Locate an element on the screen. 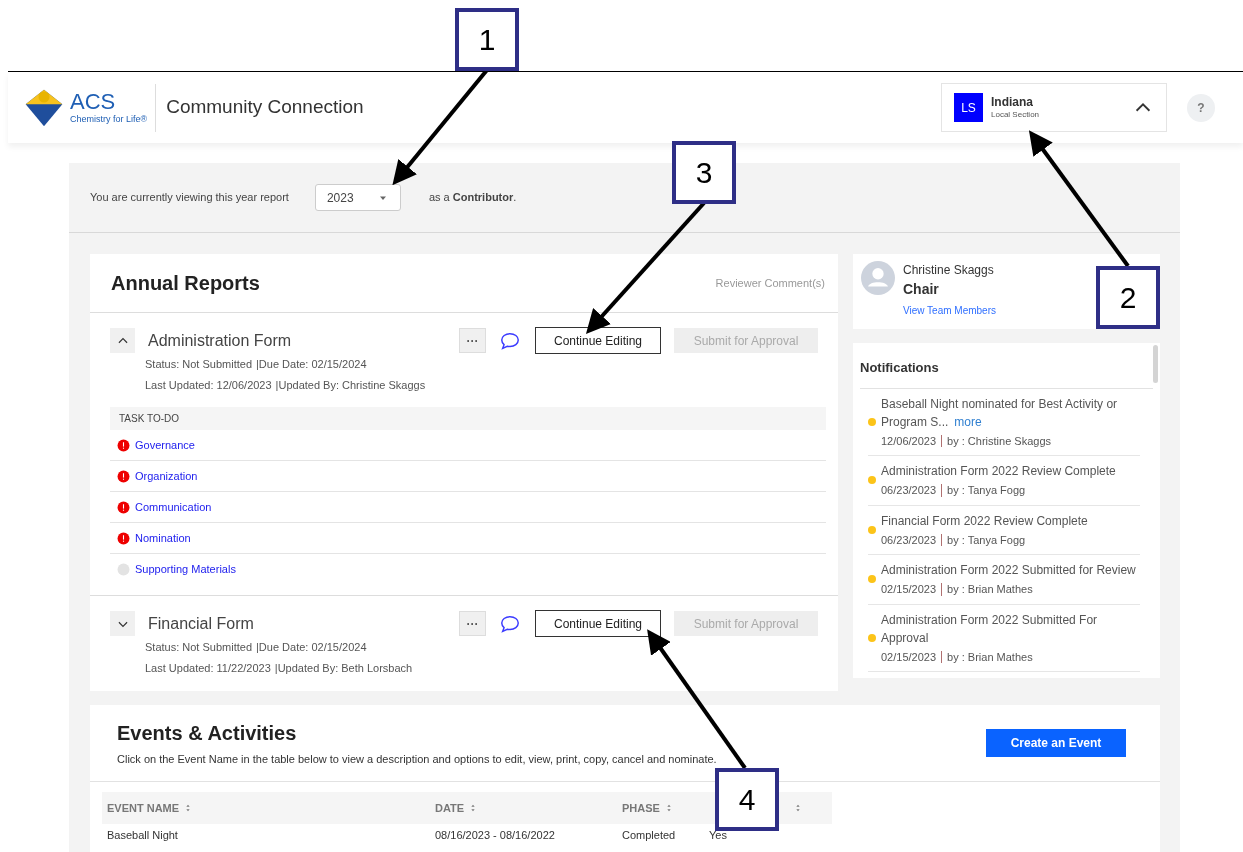 The width and height of the screenshot is (1243, 852). notification-text: Baseball Night nominated for Best Activity or Program S... more is located at coordinates (1000, 413).